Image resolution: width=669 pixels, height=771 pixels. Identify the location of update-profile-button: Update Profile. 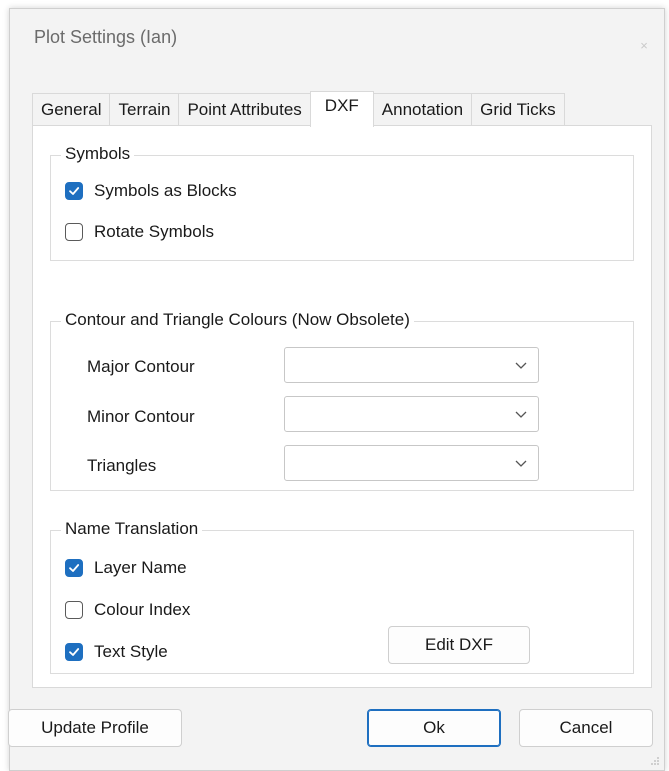
(95, 728).